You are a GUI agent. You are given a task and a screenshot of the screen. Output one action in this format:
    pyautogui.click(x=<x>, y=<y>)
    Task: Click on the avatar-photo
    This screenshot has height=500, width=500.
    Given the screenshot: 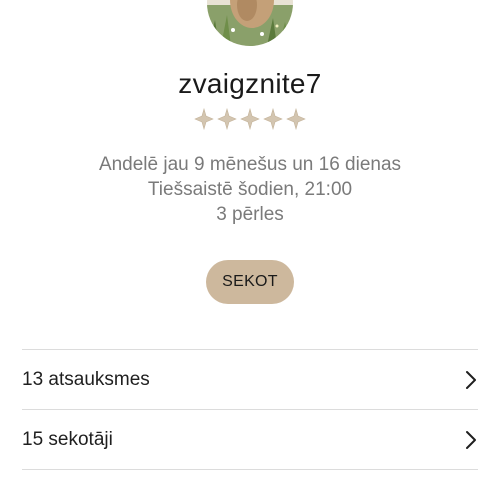 What is the action you would take?
    pyautogui.click(x=250, y=23)
    